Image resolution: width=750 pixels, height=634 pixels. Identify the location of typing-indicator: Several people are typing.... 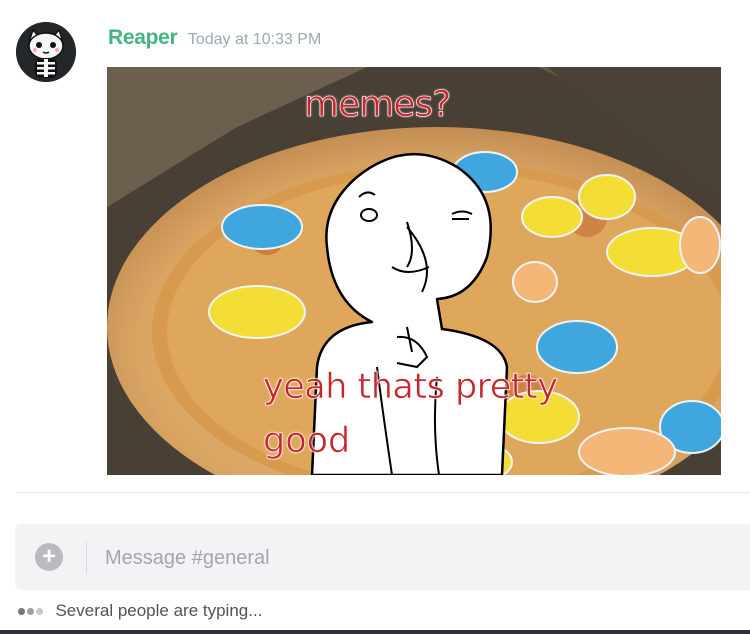
(140, 613).